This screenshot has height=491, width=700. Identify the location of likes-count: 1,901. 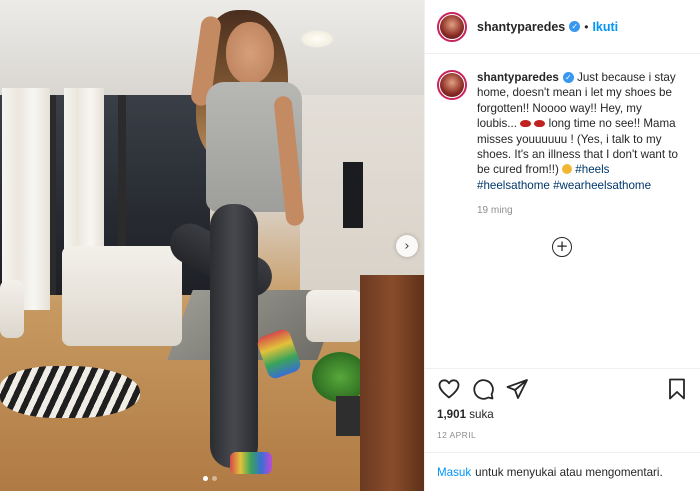
(452, 414).